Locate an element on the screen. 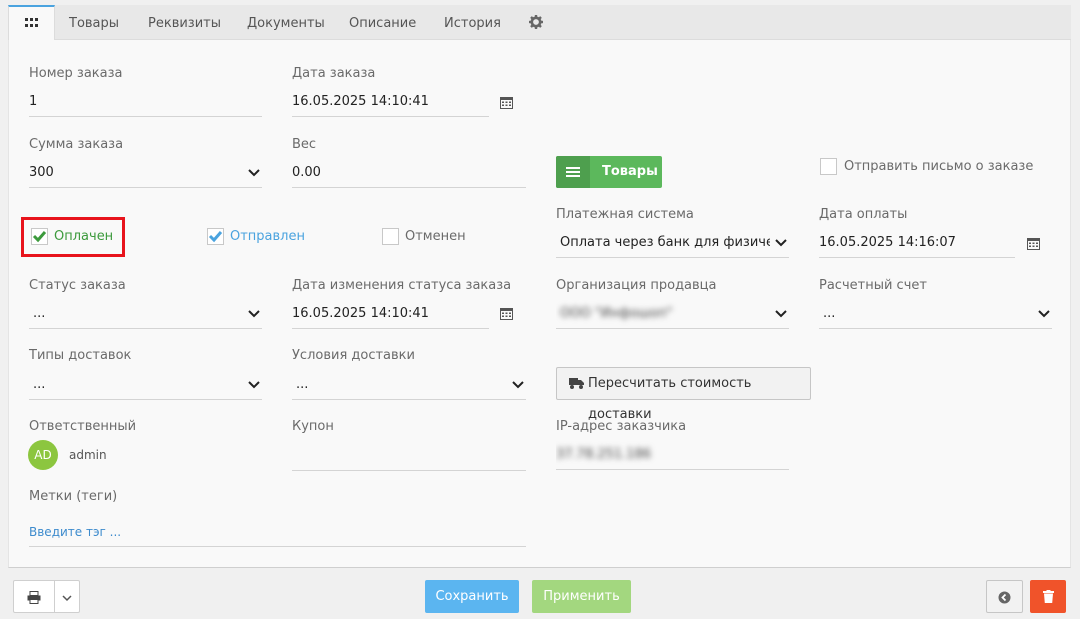 Image resolution: width=1080 pixels, height=619 pixels. print-dropdown-button is located at coordinates (67, 596).